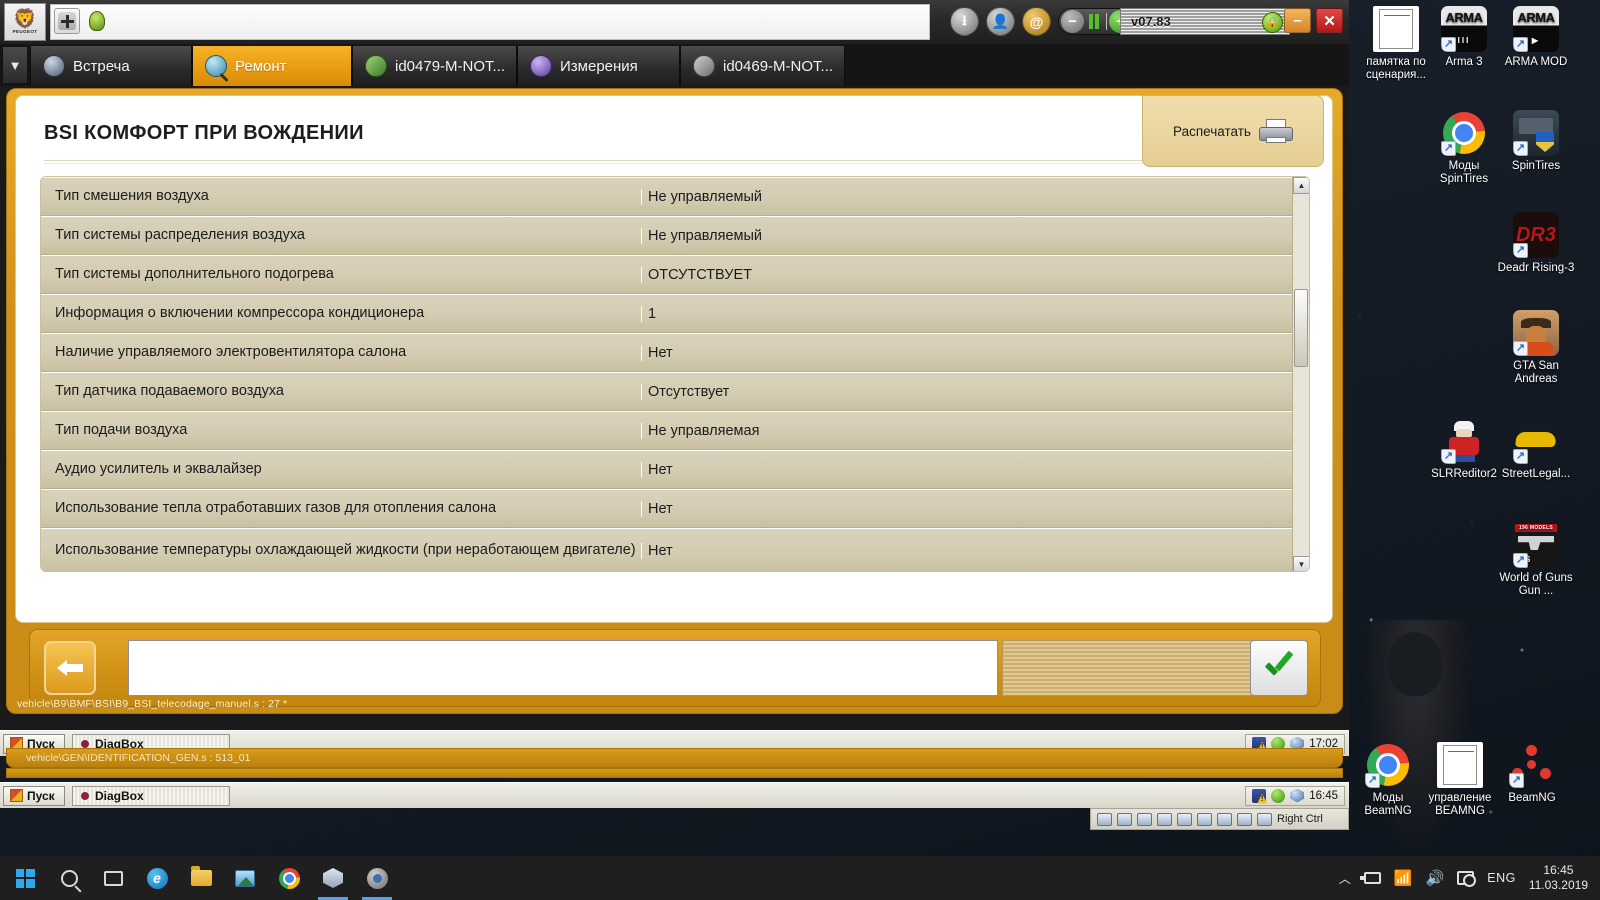 The image size is (1600, 900). Describe the element at coordinates (1000, 21) in the screenshot. I see `user-icon: 👤` at that location.